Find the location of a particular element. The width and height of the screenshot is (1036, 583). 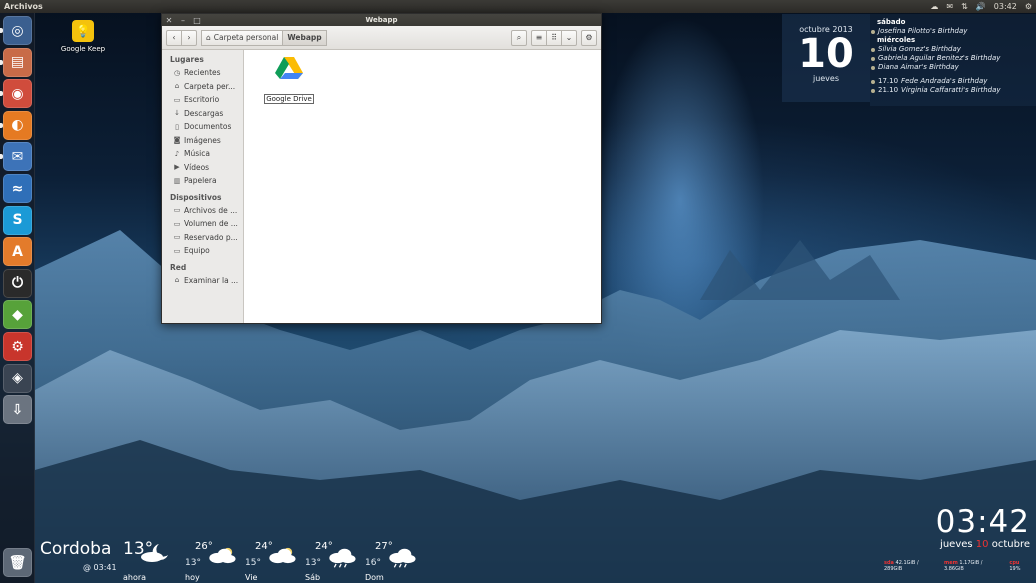

sidebar-item: ▯ Documentos is located at coordinates (202, 127).